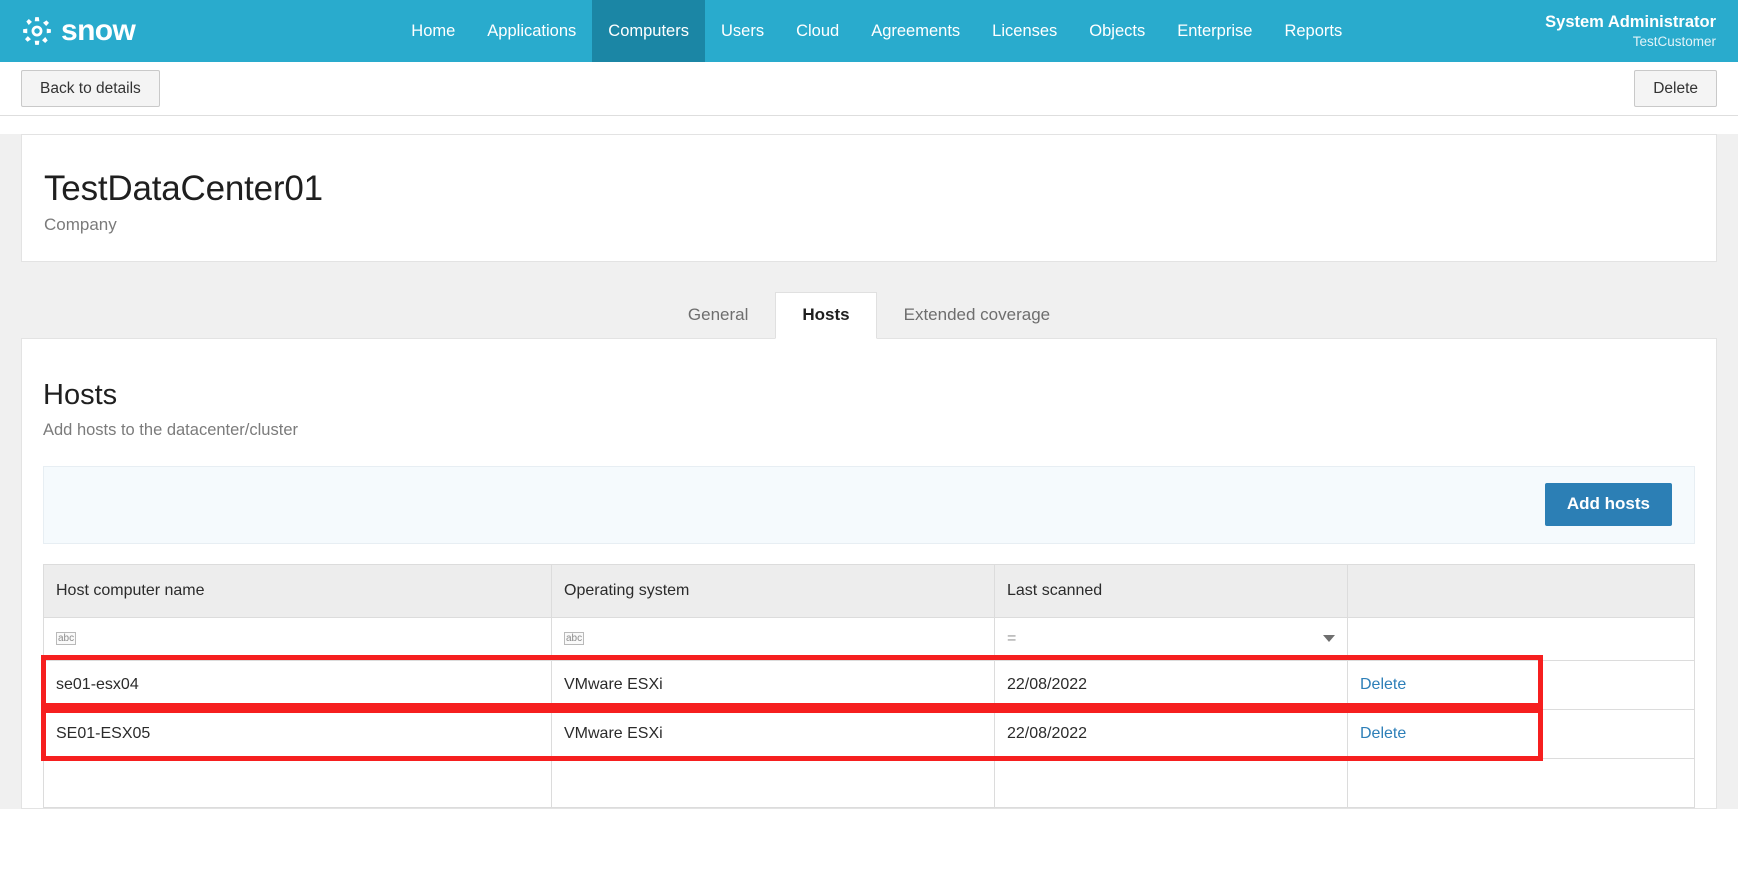 Image resolution: width=1738 pixels, height=884 pixels. What do you see at coordinates (869, 504) in the screenshot?
I see `hosts-action-bar: Add hosts` at bounding box center [869, 504].